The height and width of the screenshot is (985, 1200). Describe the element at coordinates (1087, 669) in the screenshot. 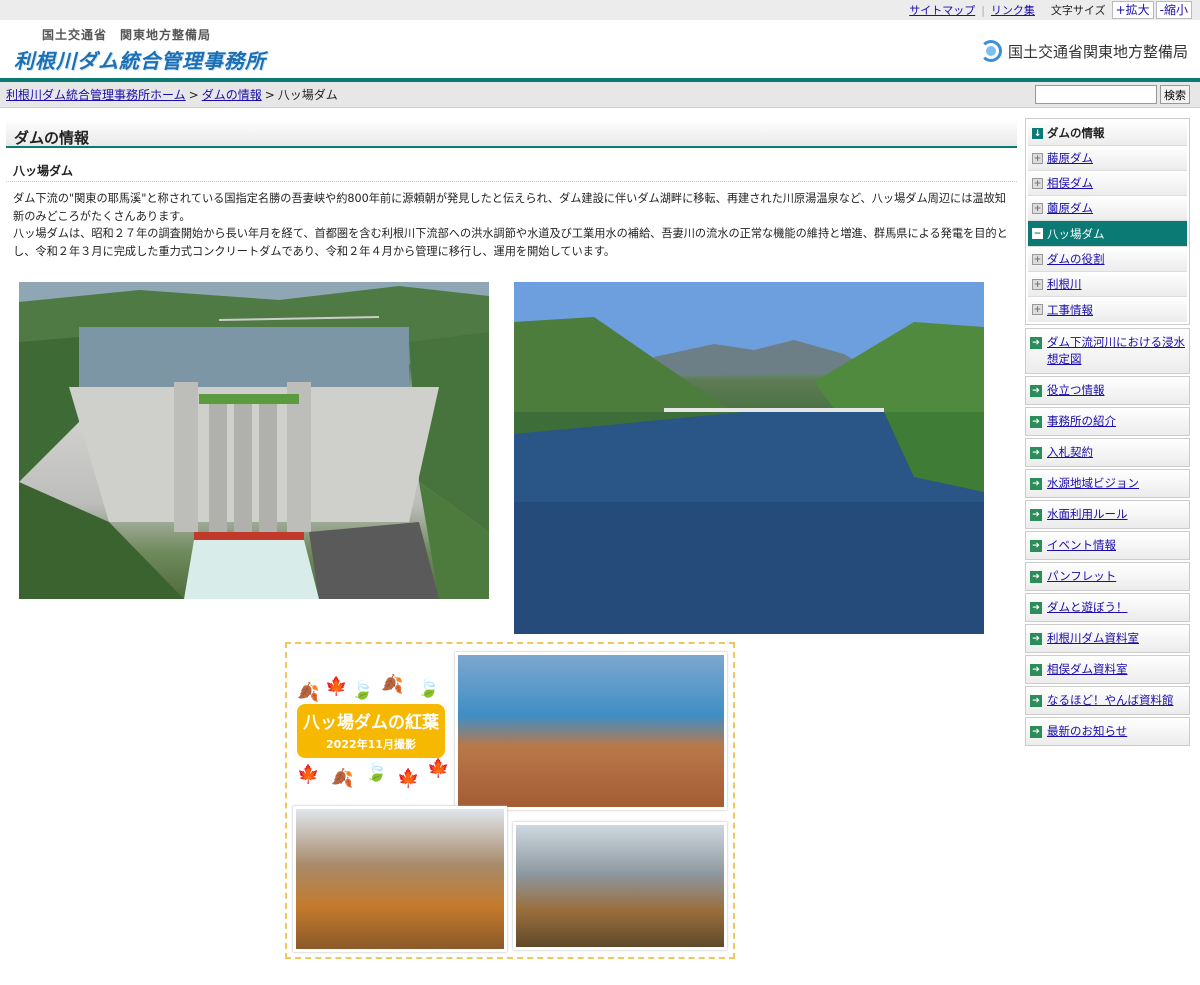

I see `nav-link: 相俣ダム資料室` at that location.